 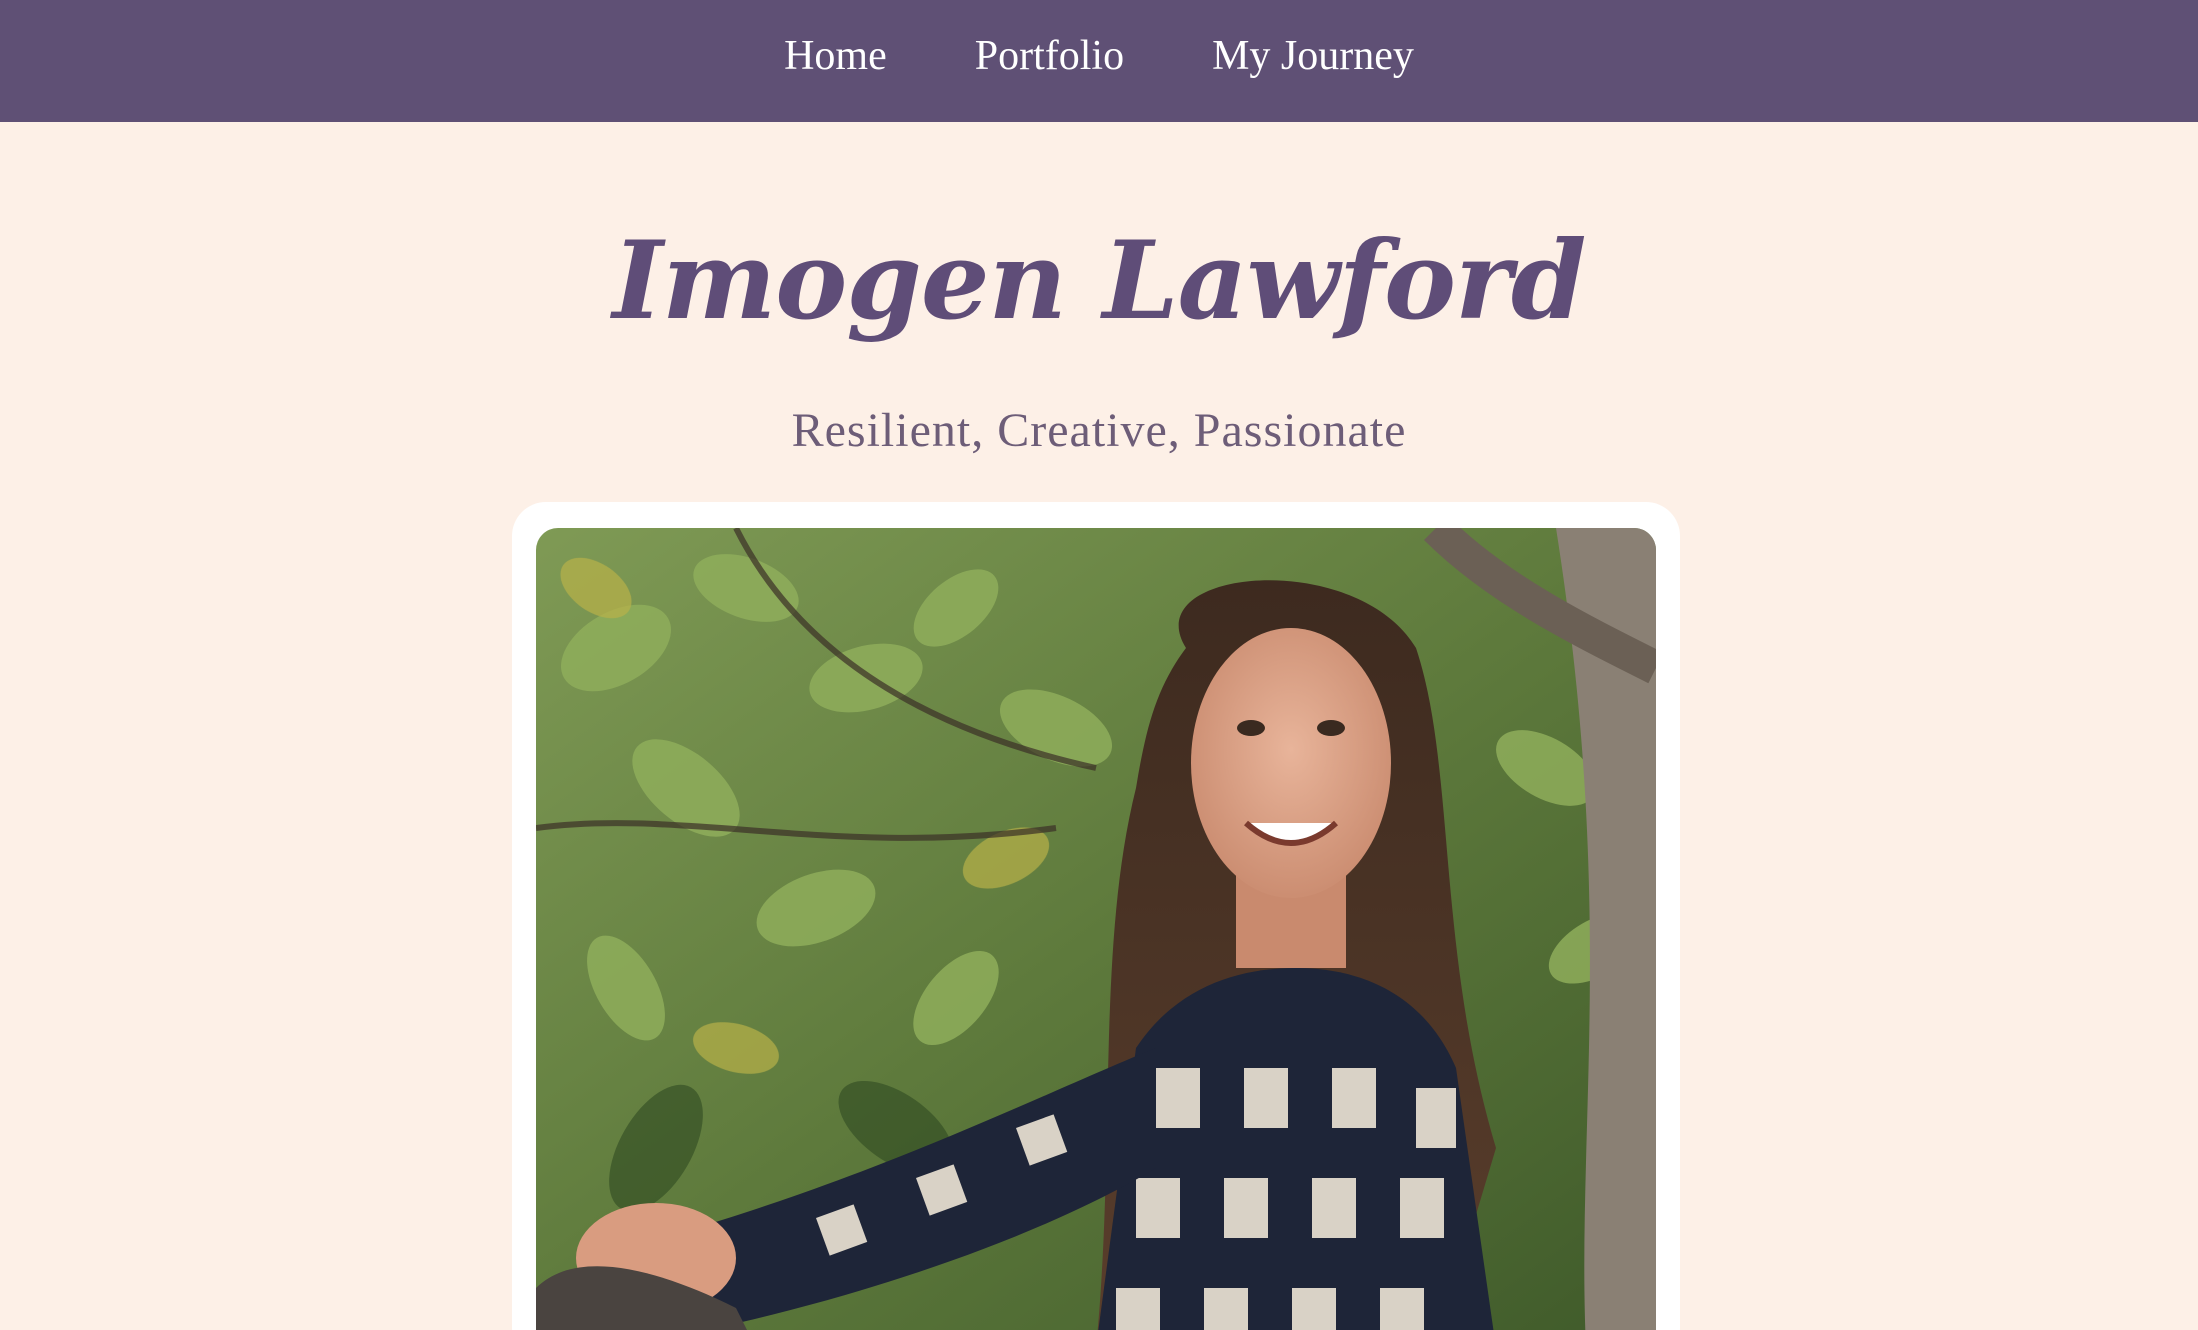 What do you see at coordinates (1099, 281) in the screenshot?
I see `page-title: Imogen Lawford` at bounding box center [1099, 281].